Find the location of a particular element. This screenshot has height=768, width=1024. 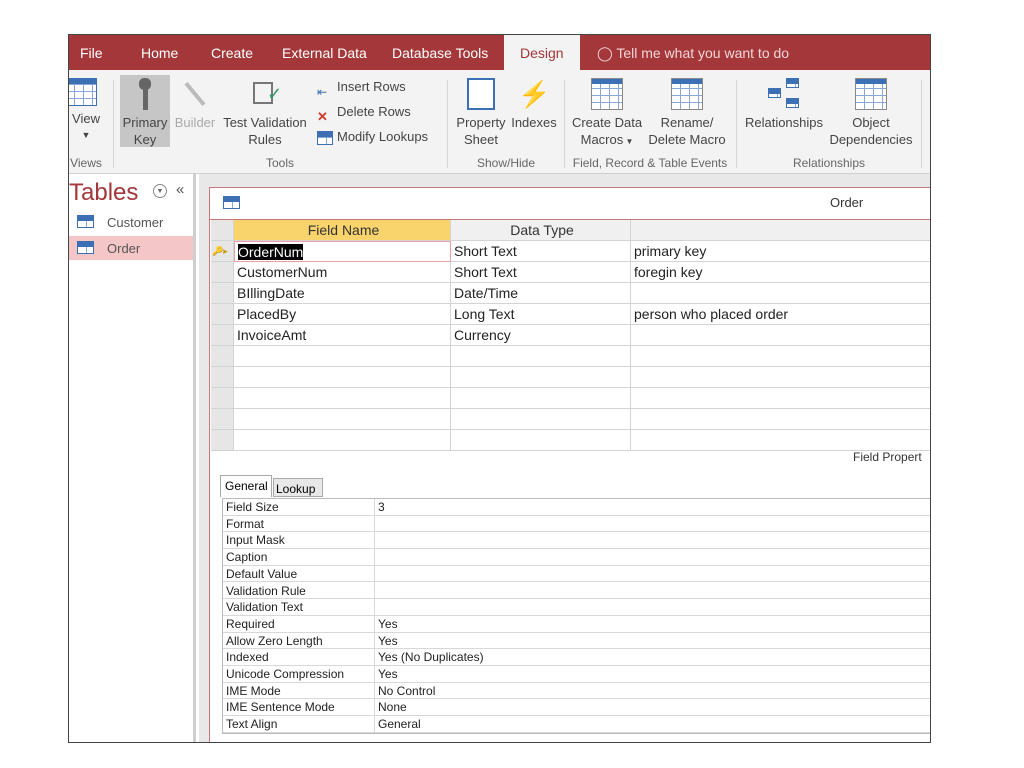

indexes-button: ⚡ Indexes is located at coordinates (534, 104).